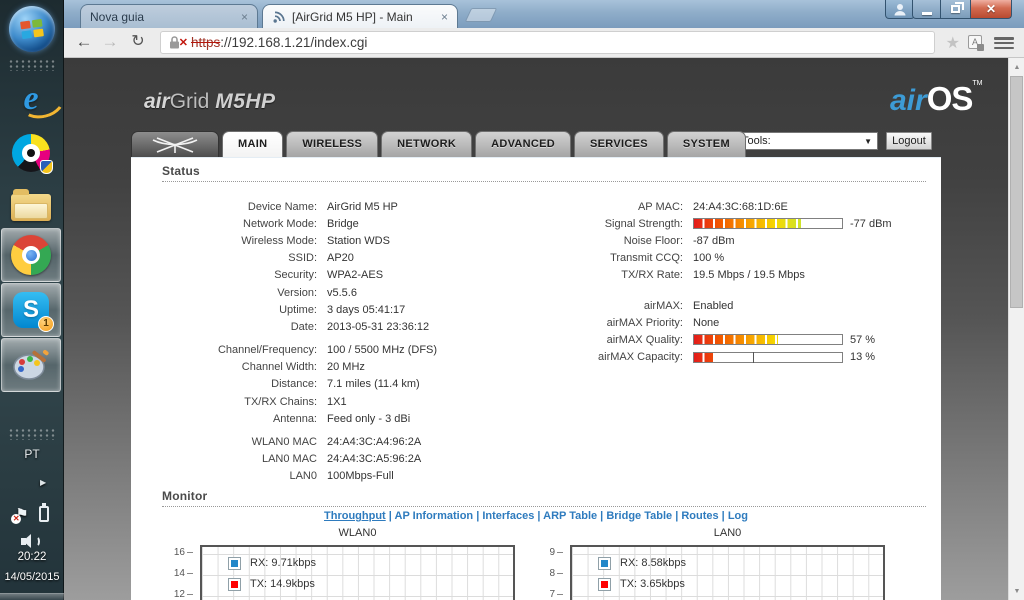 Image resolution: width=1024 pixels, height=600 pixels. Describe the element at coordinates (43, 482) in the screenshot. I see `show-hidden-icons-arrow: ▶` at that location.